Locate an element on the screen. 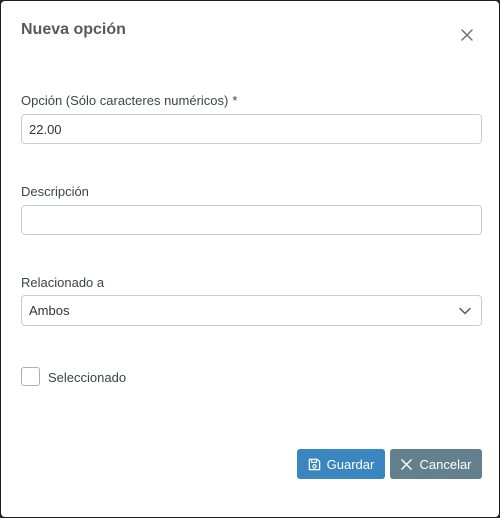 This screenshot has height=518, width=500. cancel-button: Cancelar is located at coordinates (436, 464).